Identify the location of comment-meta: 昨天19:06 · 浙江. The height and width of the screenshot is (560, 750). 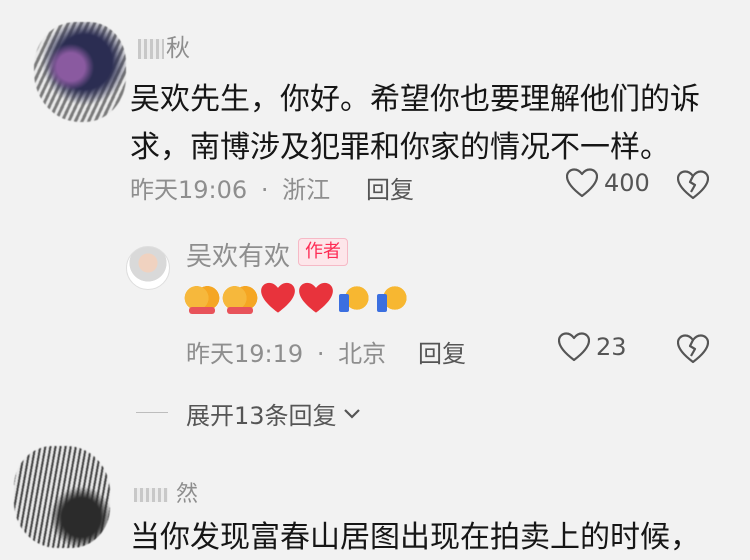
(230, 187).